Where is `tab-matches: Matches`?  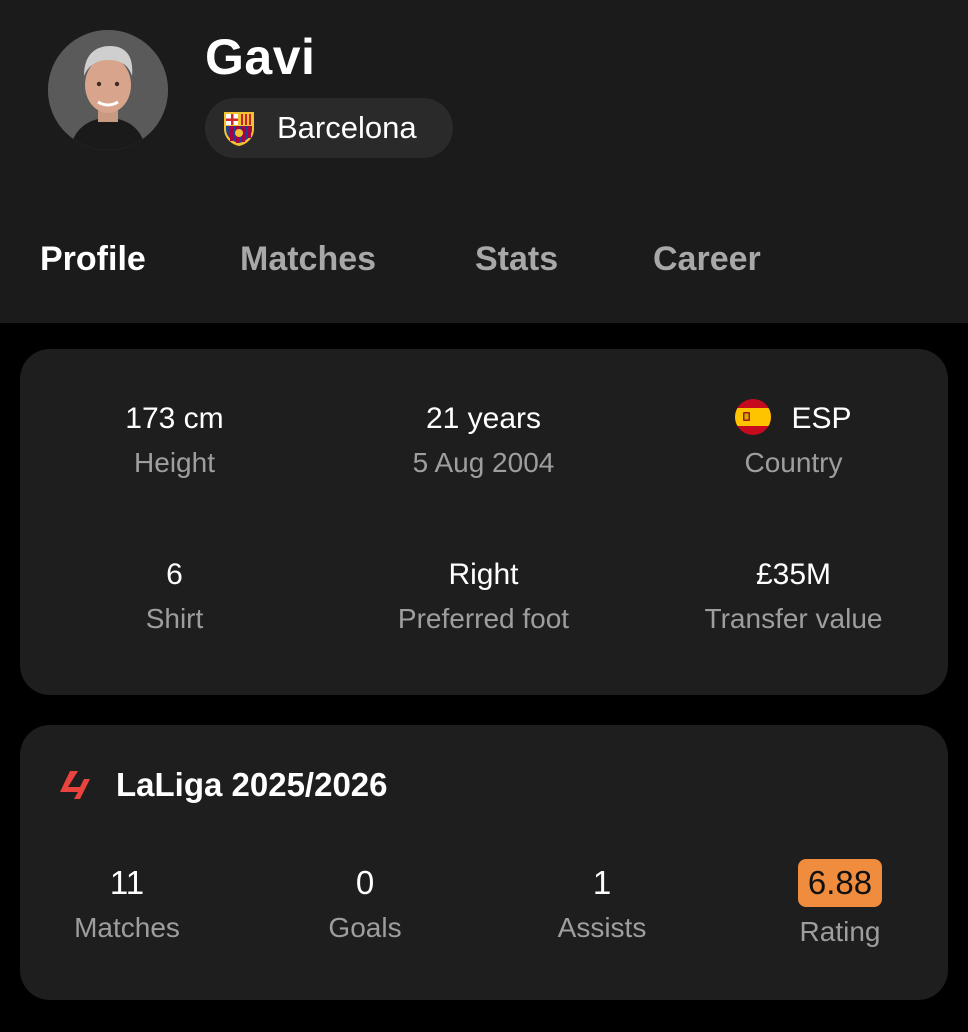 tab-matches: Matches is located at coordinates (308, 259).